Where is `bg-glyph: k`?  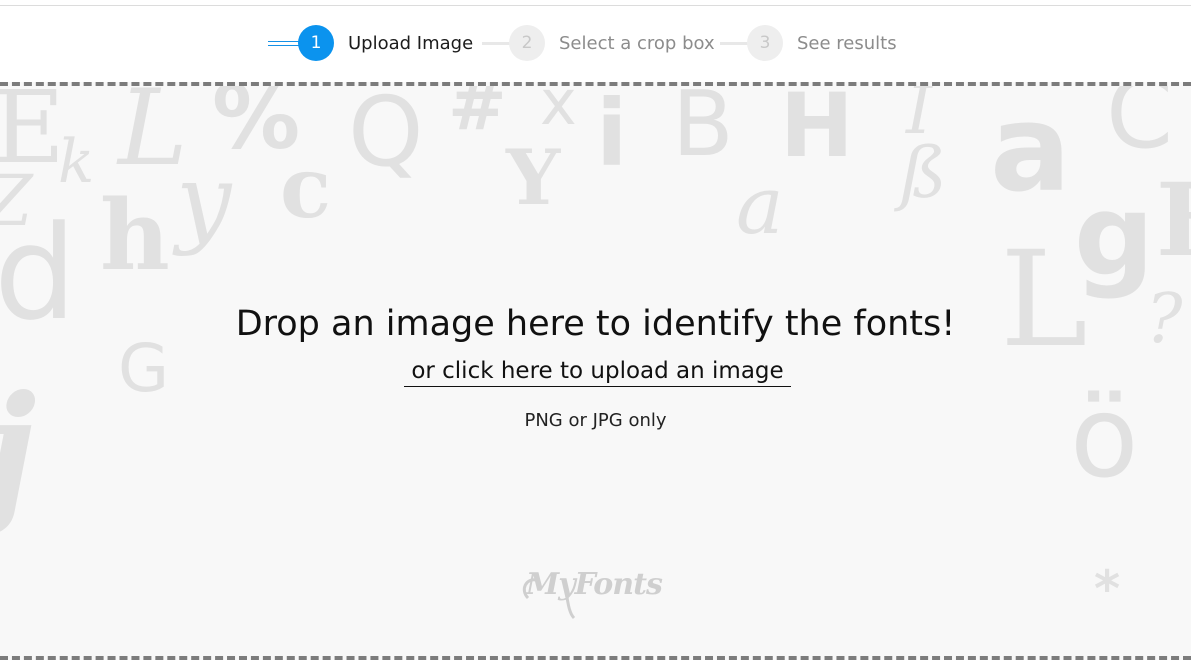 bg-glyph: k is located at coordinates (76, 162).